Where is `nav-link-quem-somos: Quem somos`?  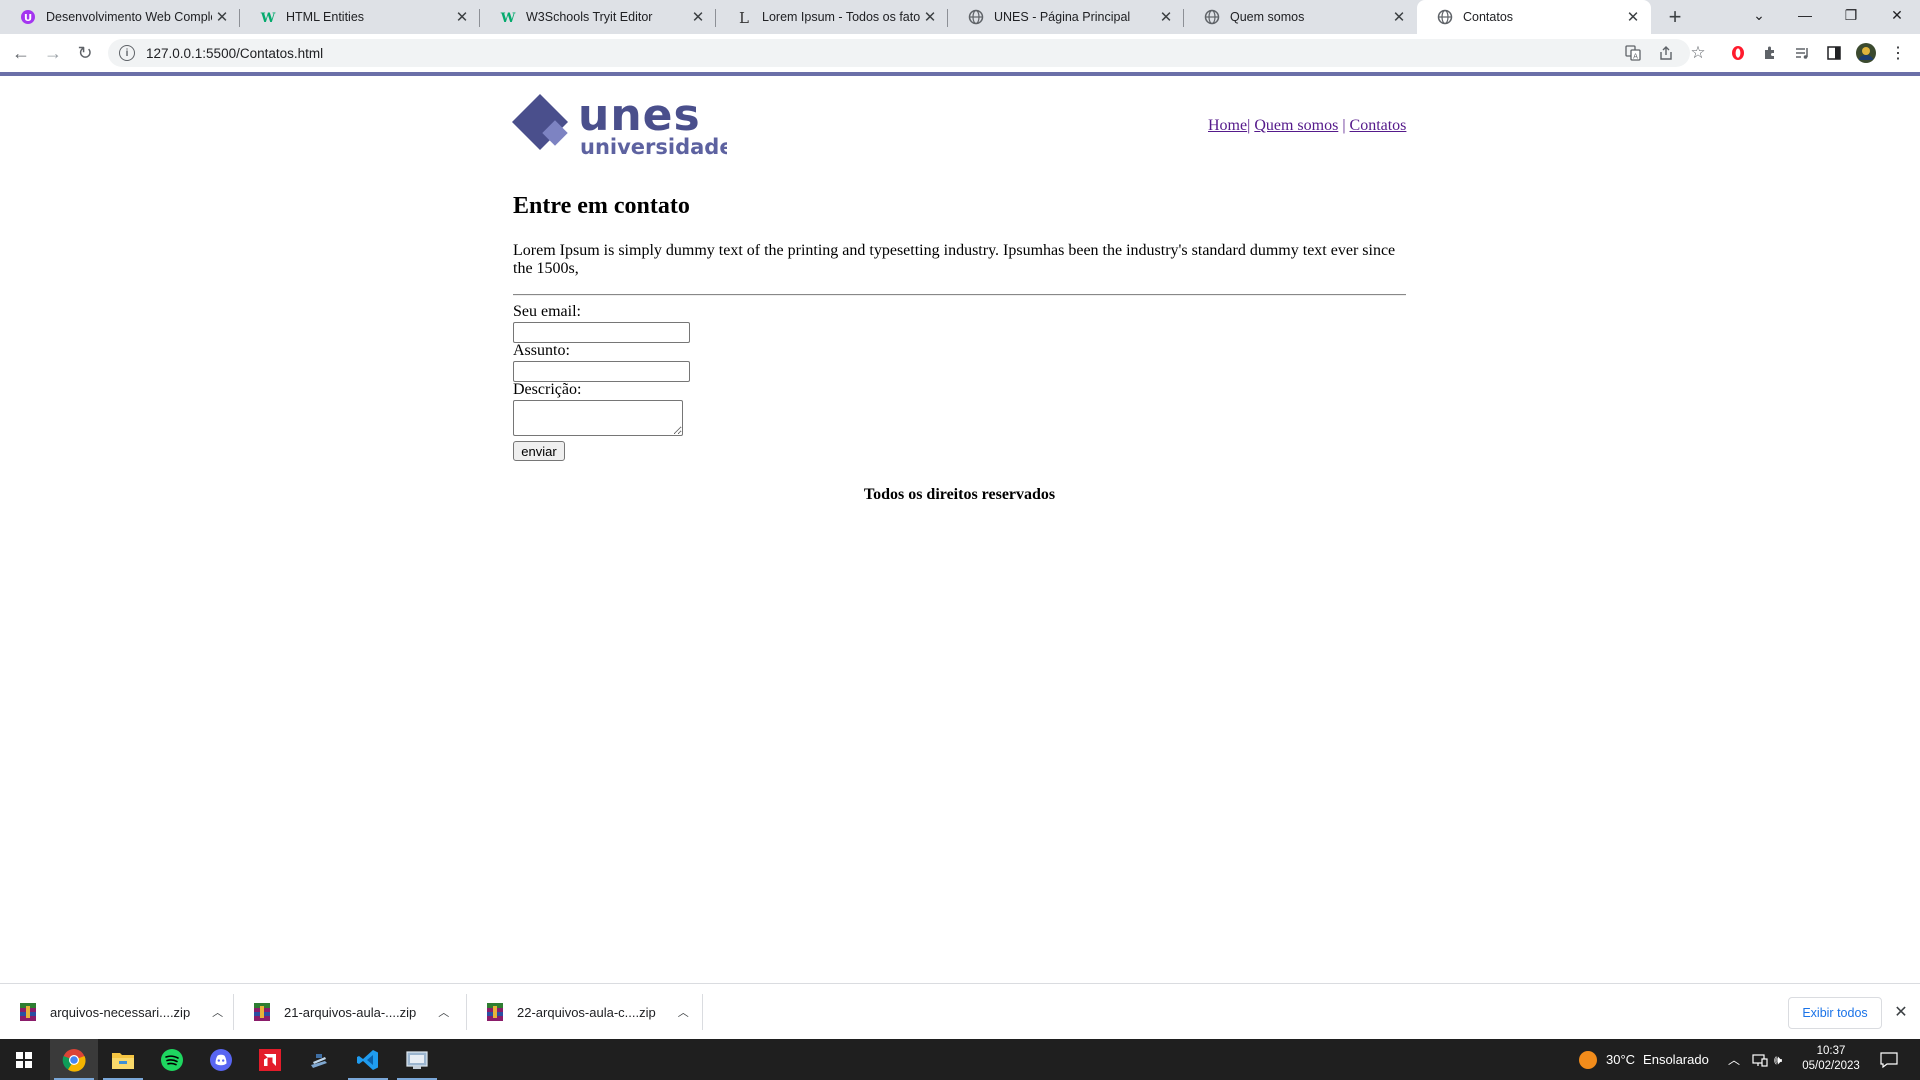
nav-link-quem-somos: Quem somos is located at coordinates (1296, 125).